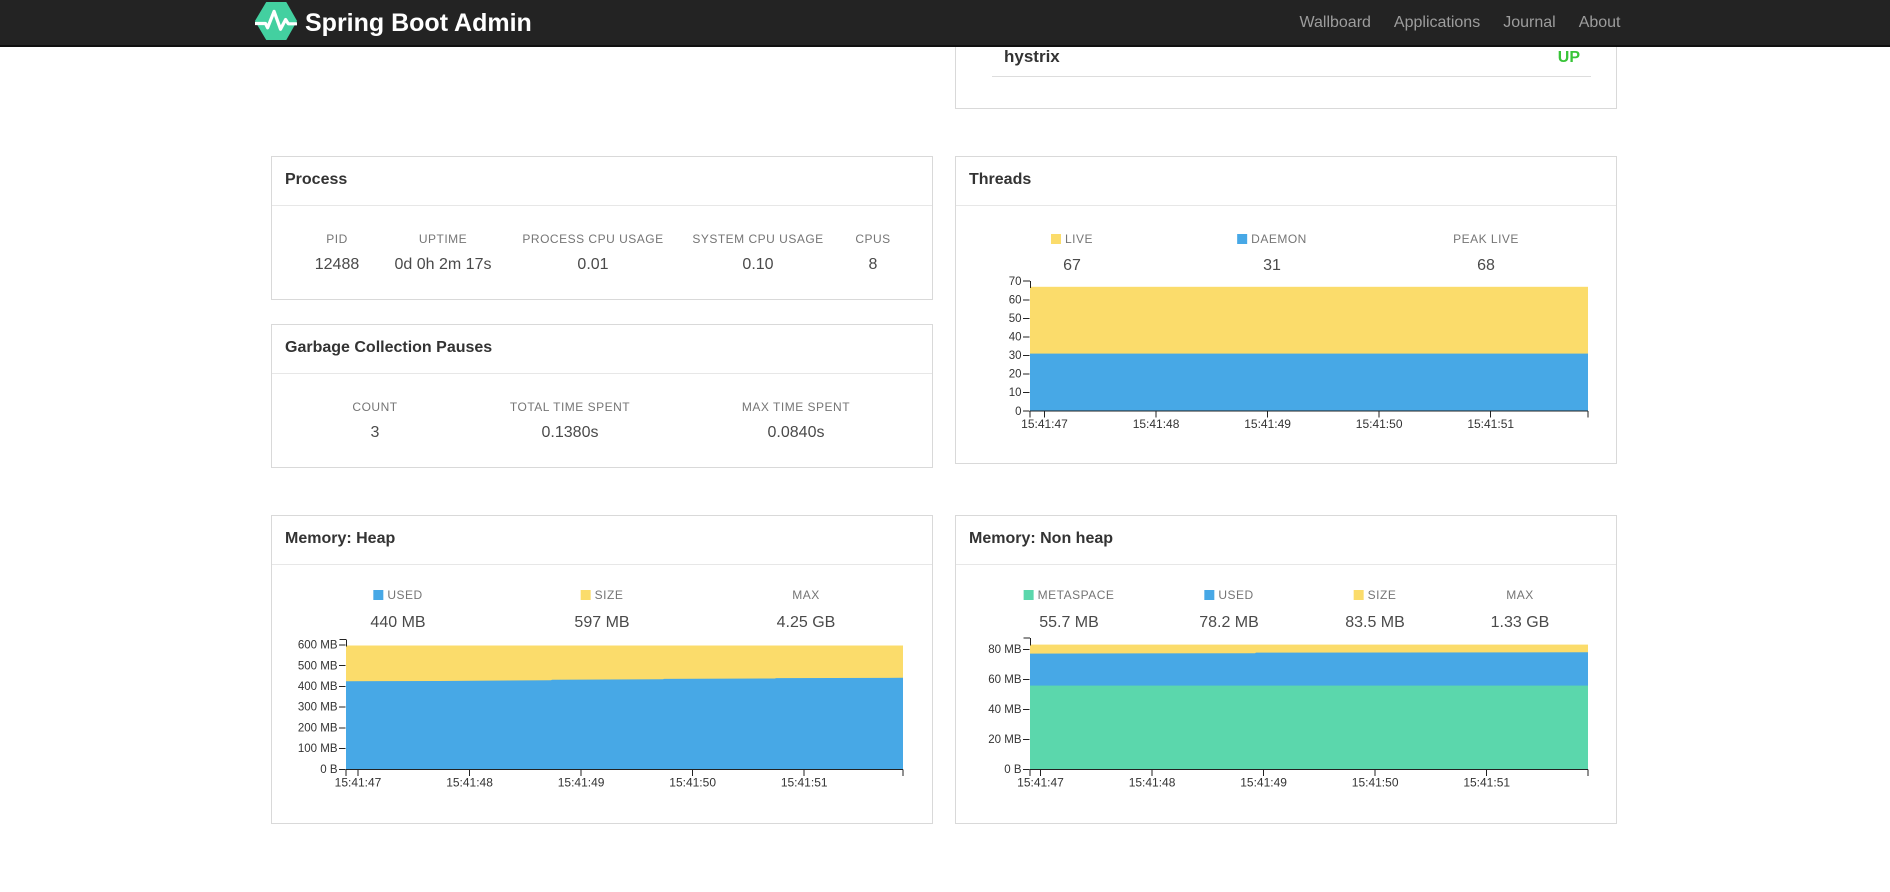 Image resolution: width=1890 pixels, height=892 pixels. What do you see at coordinates (1018, 412) in the screenshot?
I see `svg-text: 0` at bounding box center [1018, 412].